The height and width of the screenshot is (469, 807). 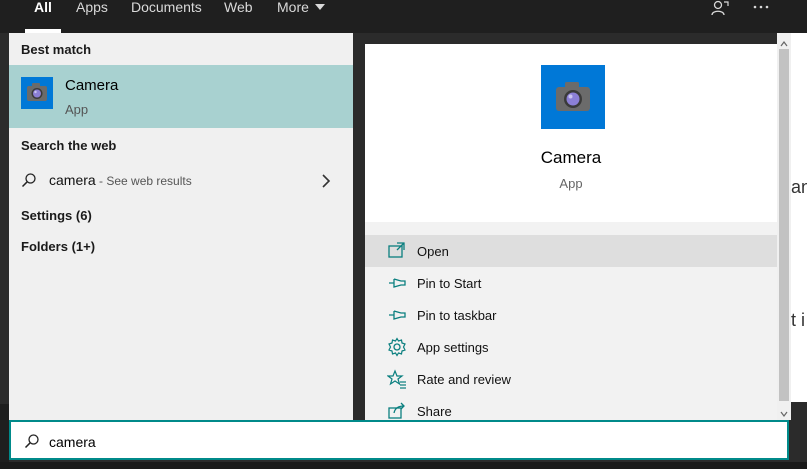 What do you see at coordinates (92, 85) in the screenshot?
I see `best-match-title: Camera` at bounding box center [92, 85].